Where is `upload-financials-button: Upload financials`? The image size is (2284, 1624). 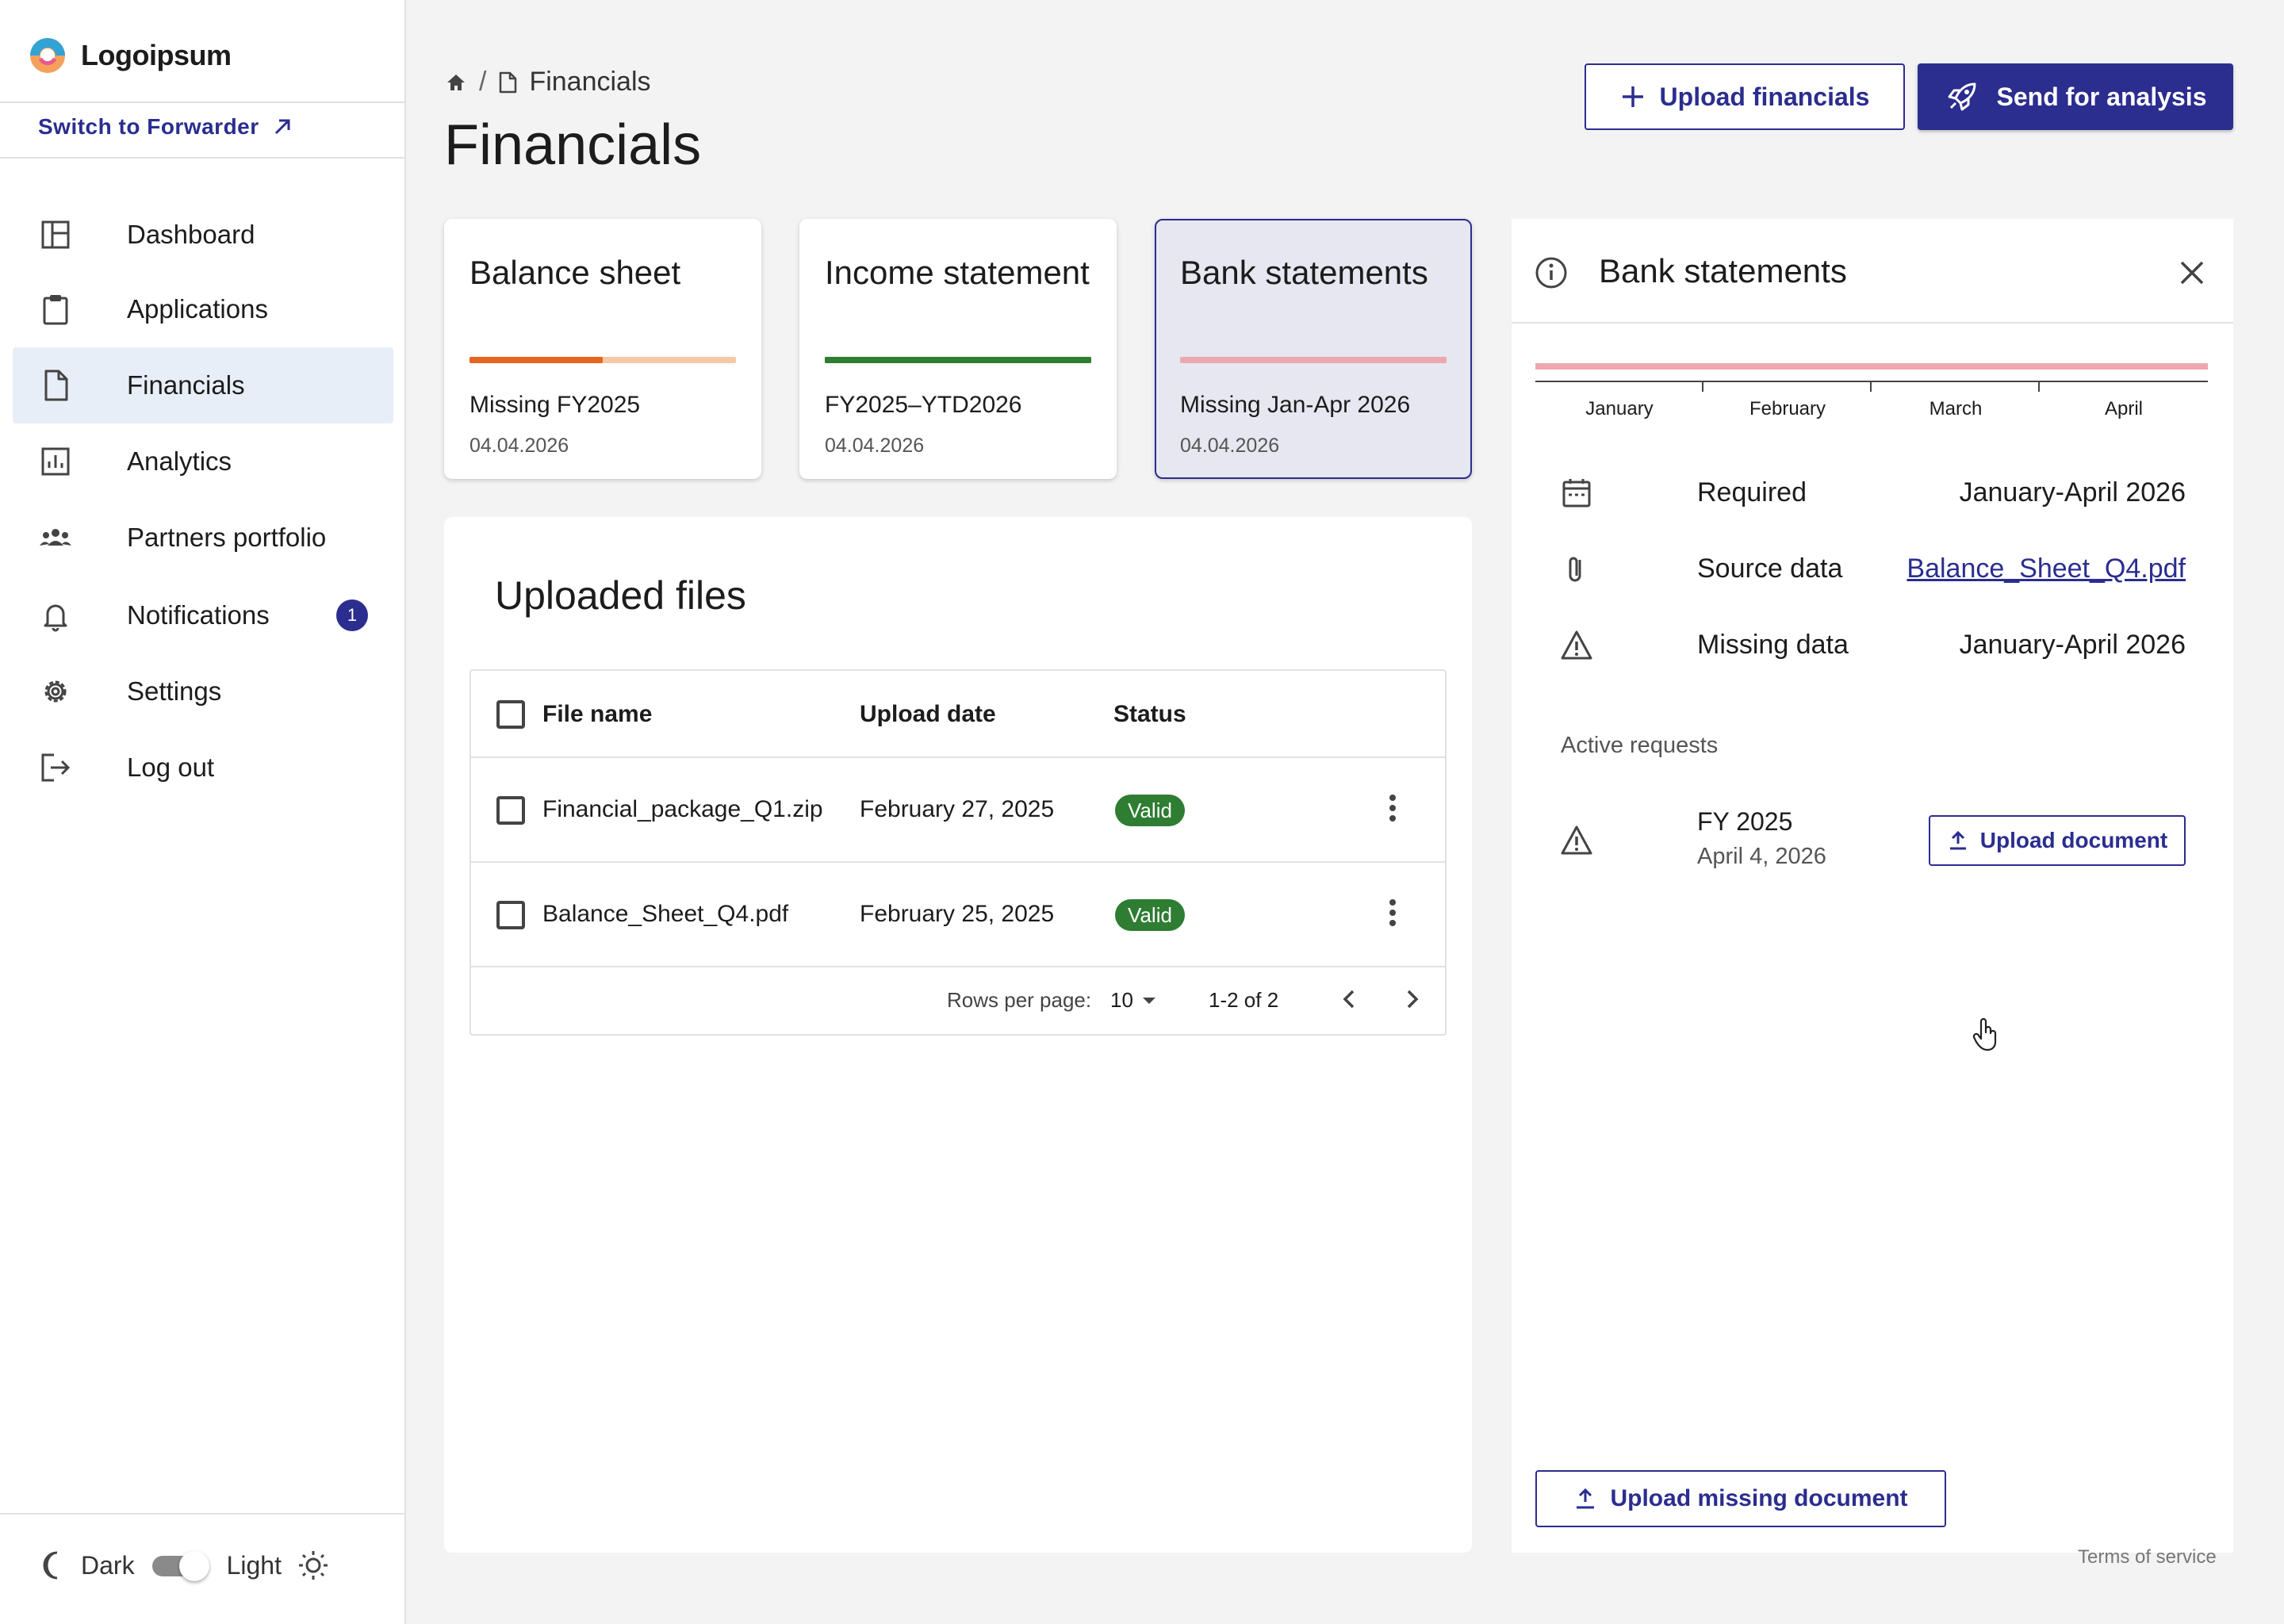 upload-financials-button: Upload financials is located at coordinates (1745, 96).